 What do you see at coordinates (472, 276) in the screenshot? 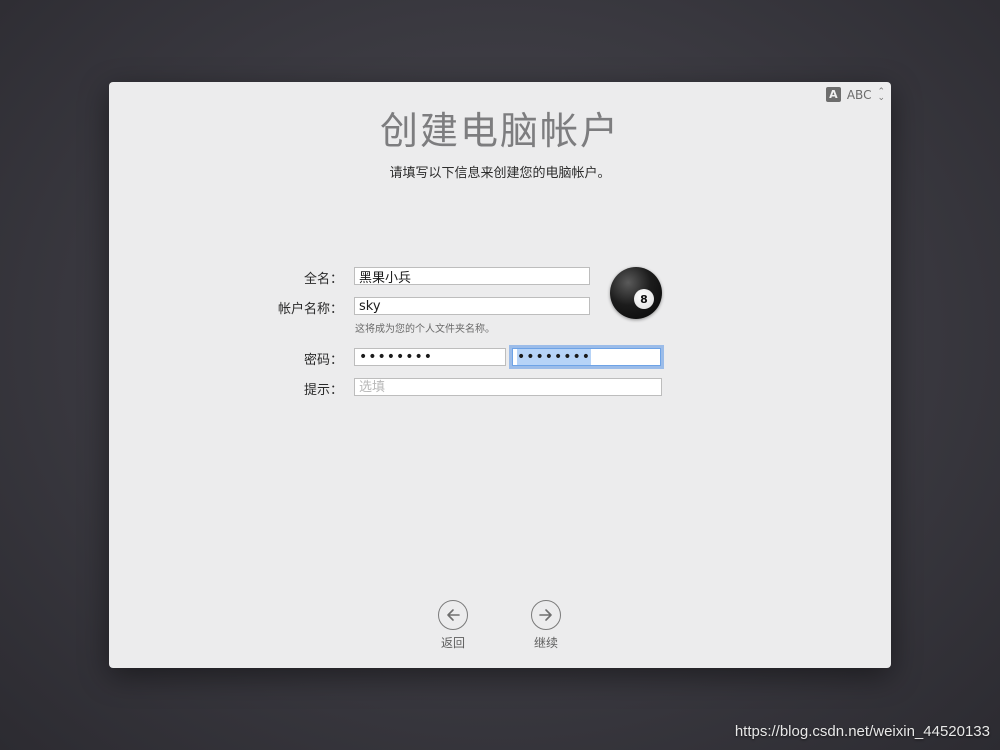
I see `full-name-field` at bounding box center [472, 276].